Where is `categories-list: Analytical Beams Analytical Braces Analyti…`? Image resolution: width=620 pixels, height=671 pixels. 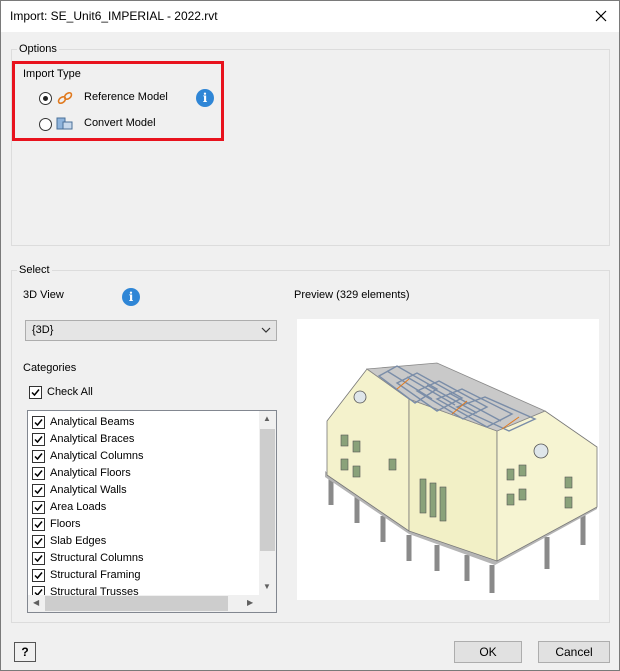
categories-list: Analytical Beams Analytical Braces Analyti… is located at coordinates (152, 511).